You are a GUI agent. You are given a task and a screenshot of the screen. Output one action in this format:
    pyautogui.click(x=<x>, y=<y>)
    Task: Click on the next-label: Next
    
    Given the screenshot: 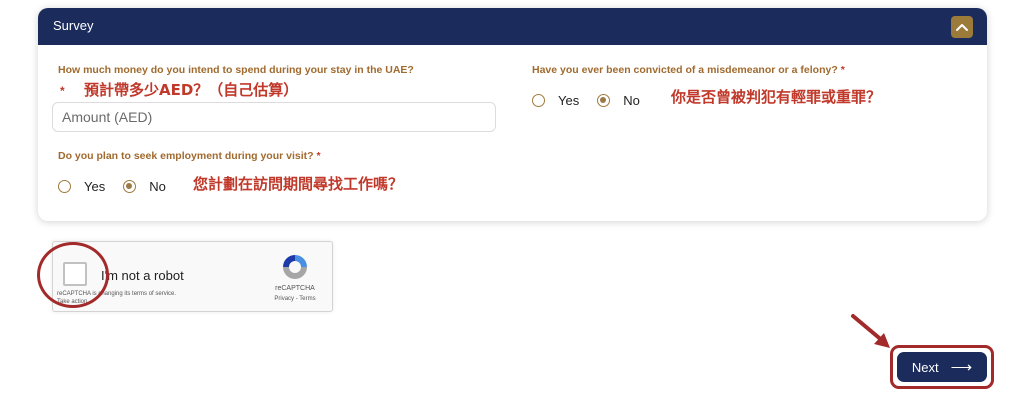 What is the action you would take?
    pyautogui.click(x=925, y=367)
    